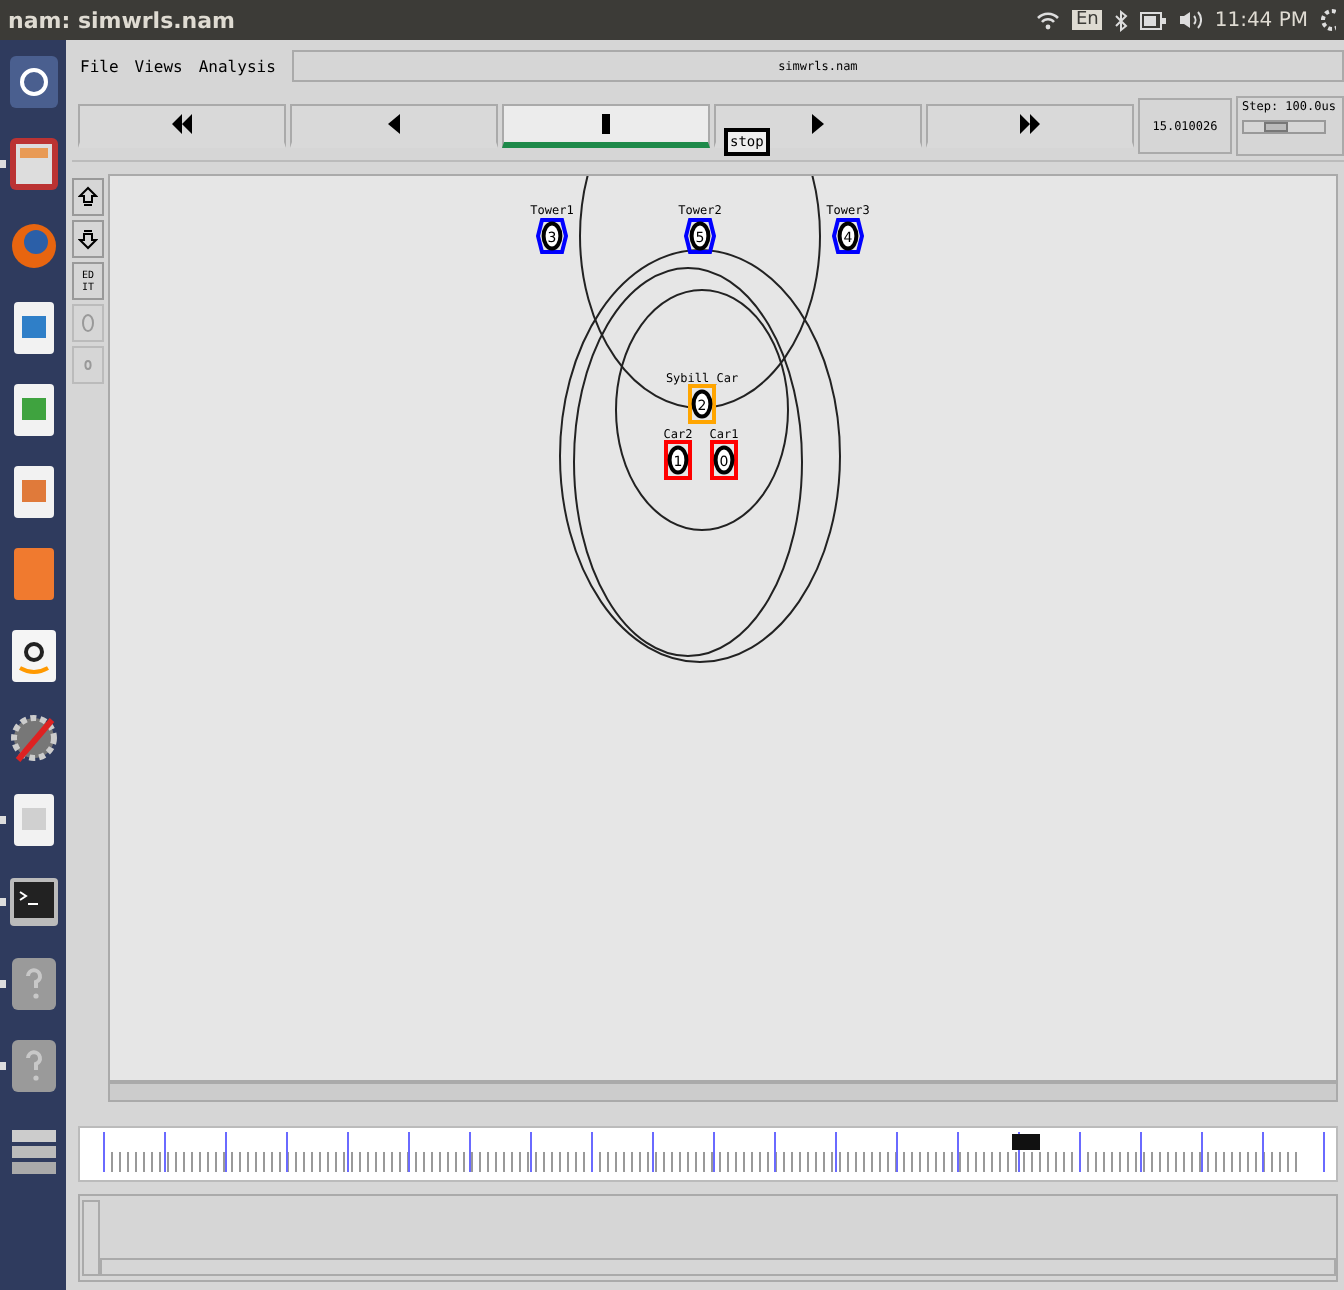  I want to click on forward-icon, so click(1030, 124).